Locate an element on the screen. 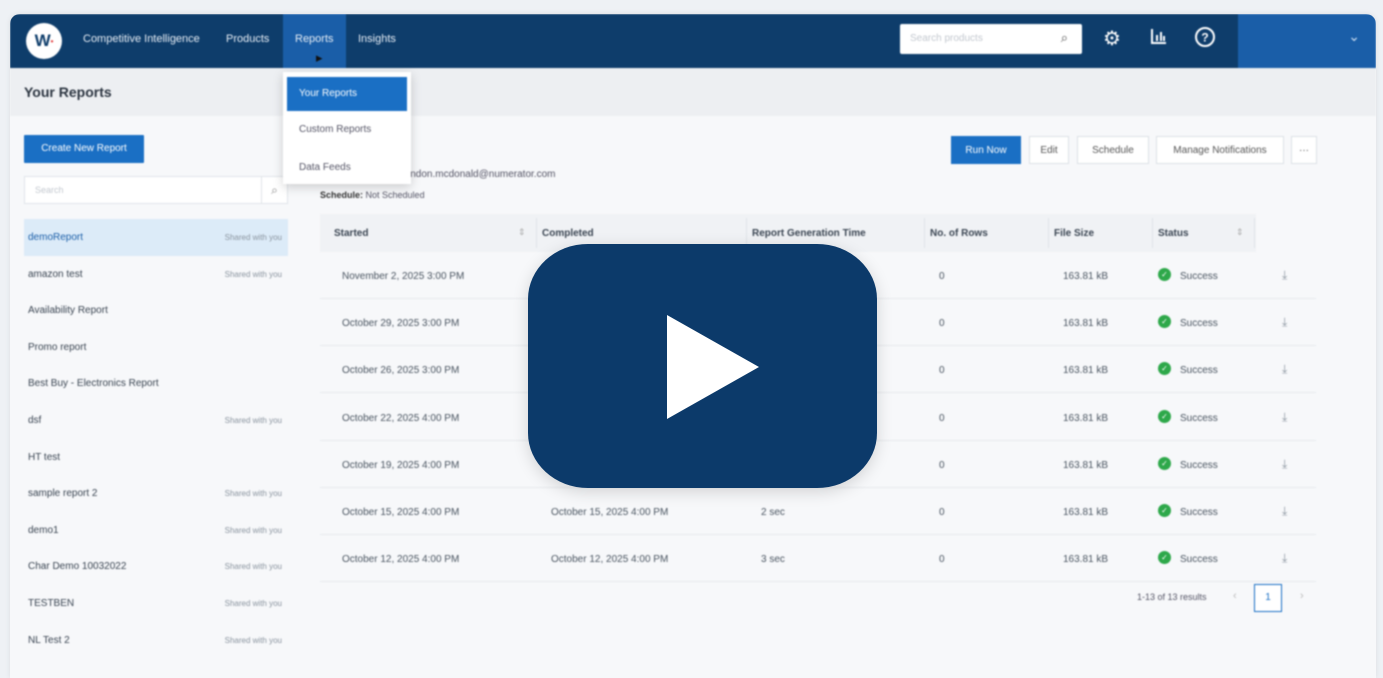 This screenshot has height=678, width=1383. nav-competitive-intelligence: Competitive Intelligence is located at coordinates (141, 41).